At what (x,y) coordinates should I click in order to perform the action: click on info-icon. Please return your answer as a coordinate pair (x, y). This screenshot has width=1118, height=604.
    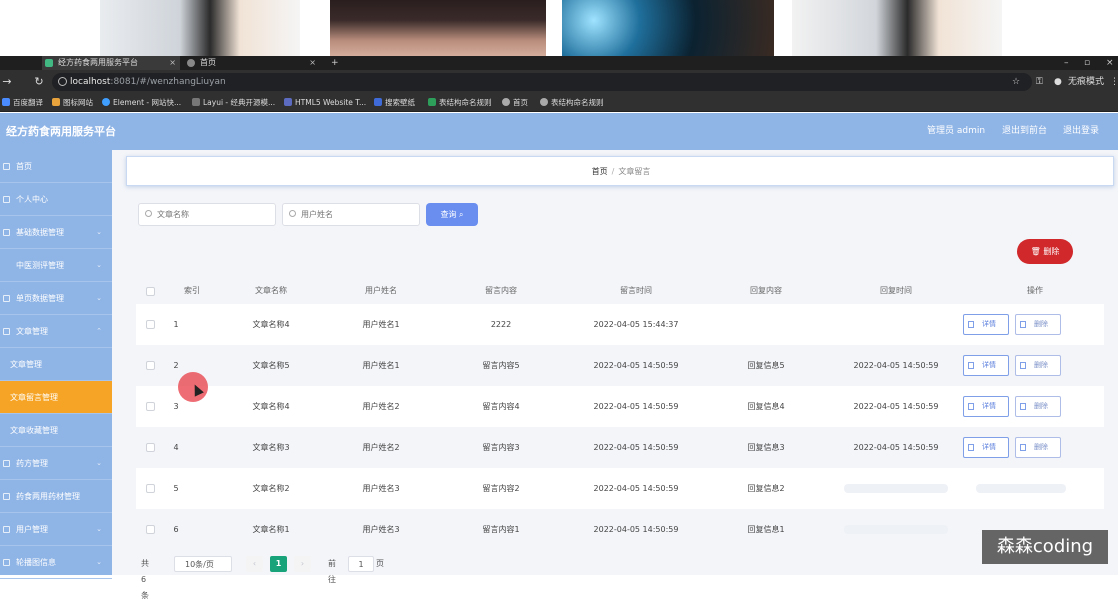
    Looking at the image, I should click on (62, 81).